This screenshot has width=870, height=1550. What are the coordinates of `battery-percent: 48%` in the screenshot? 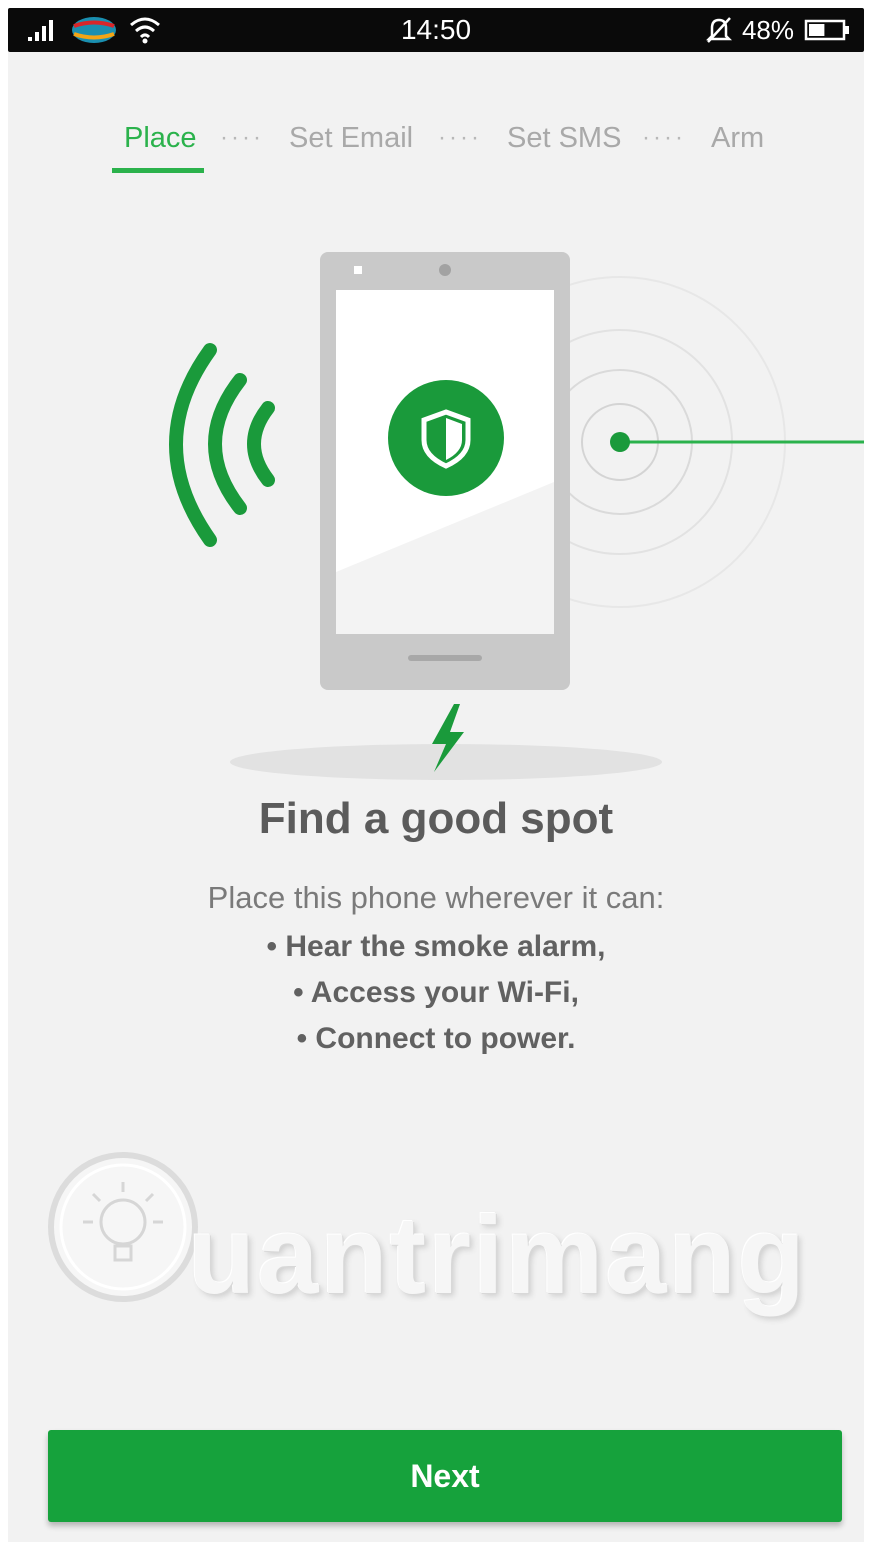 It's located at (767, 29).